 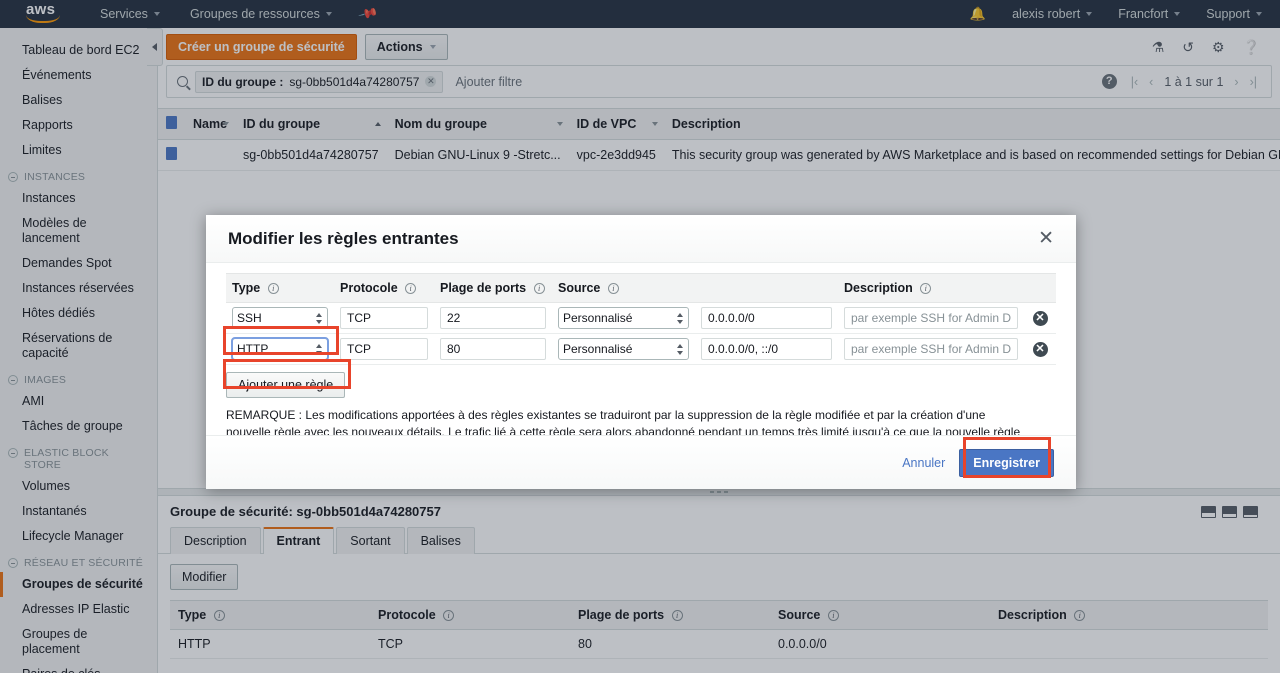 What do you see at coordinates (641, 239) in the screenshot?
I see `dialog-header: Modifier les règles entrantes ✕` at bounding box center [641, 239].